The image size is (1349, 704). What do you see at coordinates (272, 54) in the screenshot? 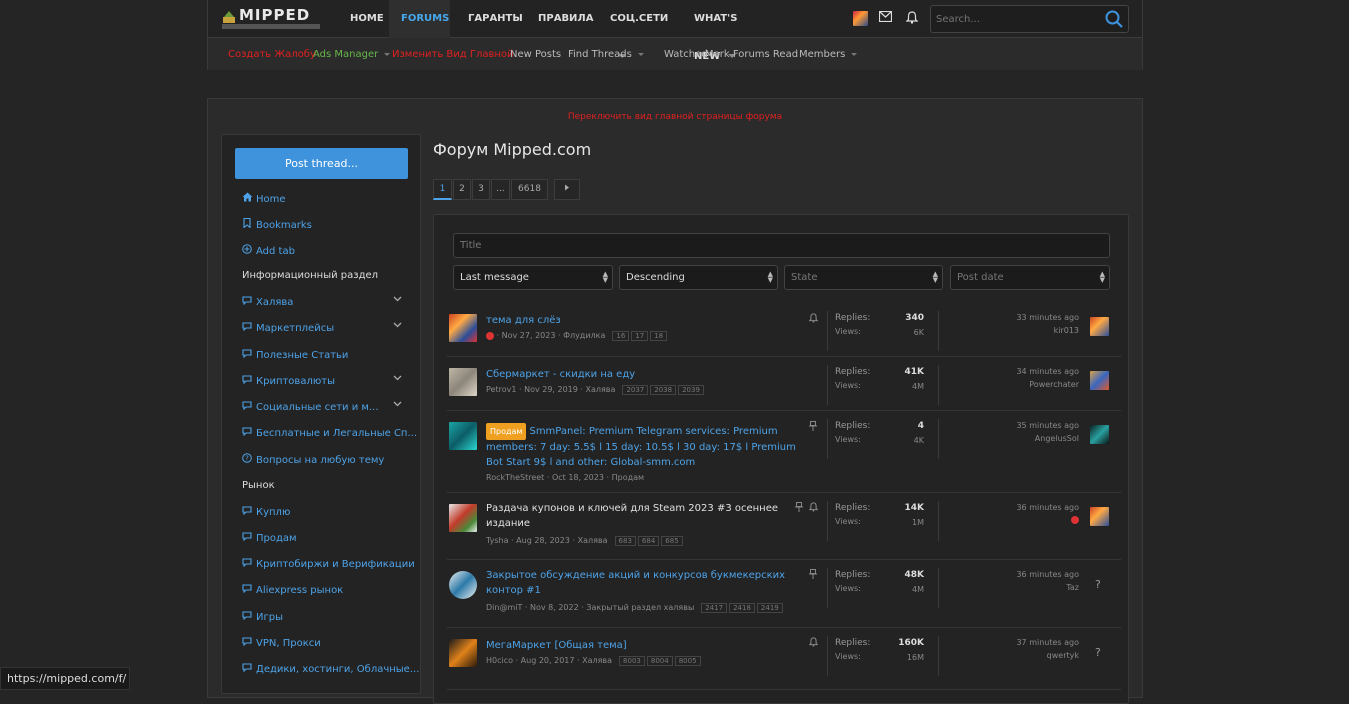
I see `subnav-link-0: Создать Жалобу` at bounding box center [272, 54].